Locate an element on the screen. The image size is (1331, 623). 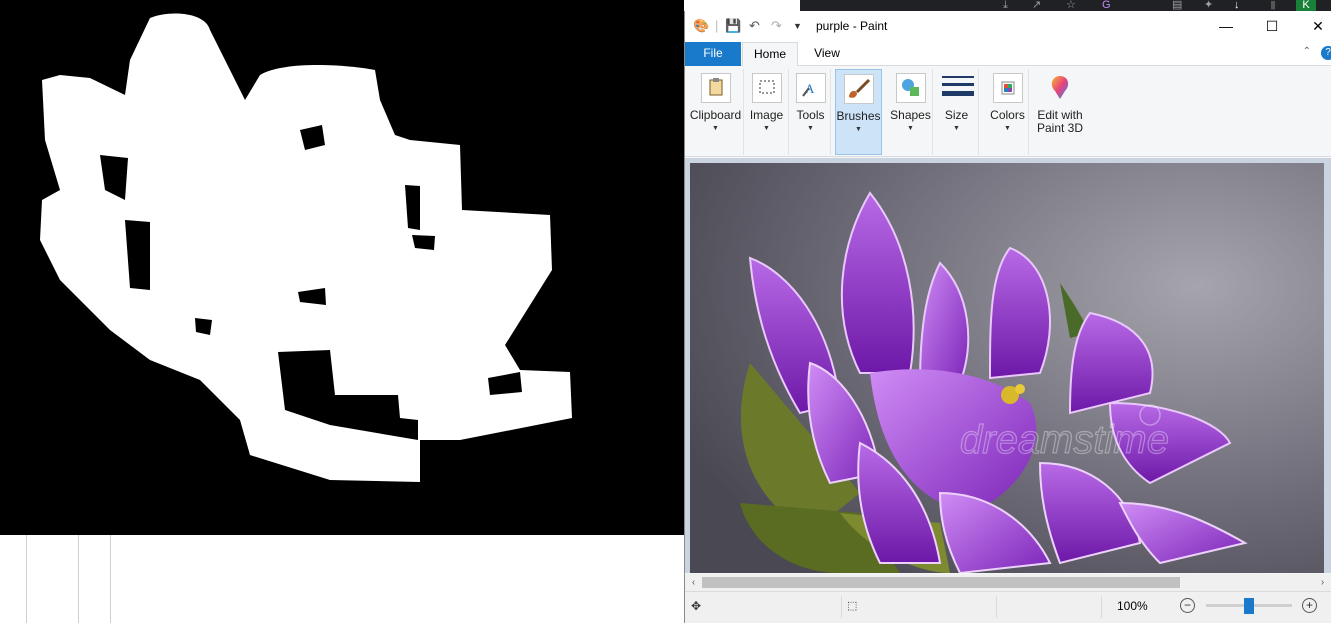
scroll-right-icon: › is located at coordinates (1322, 582).